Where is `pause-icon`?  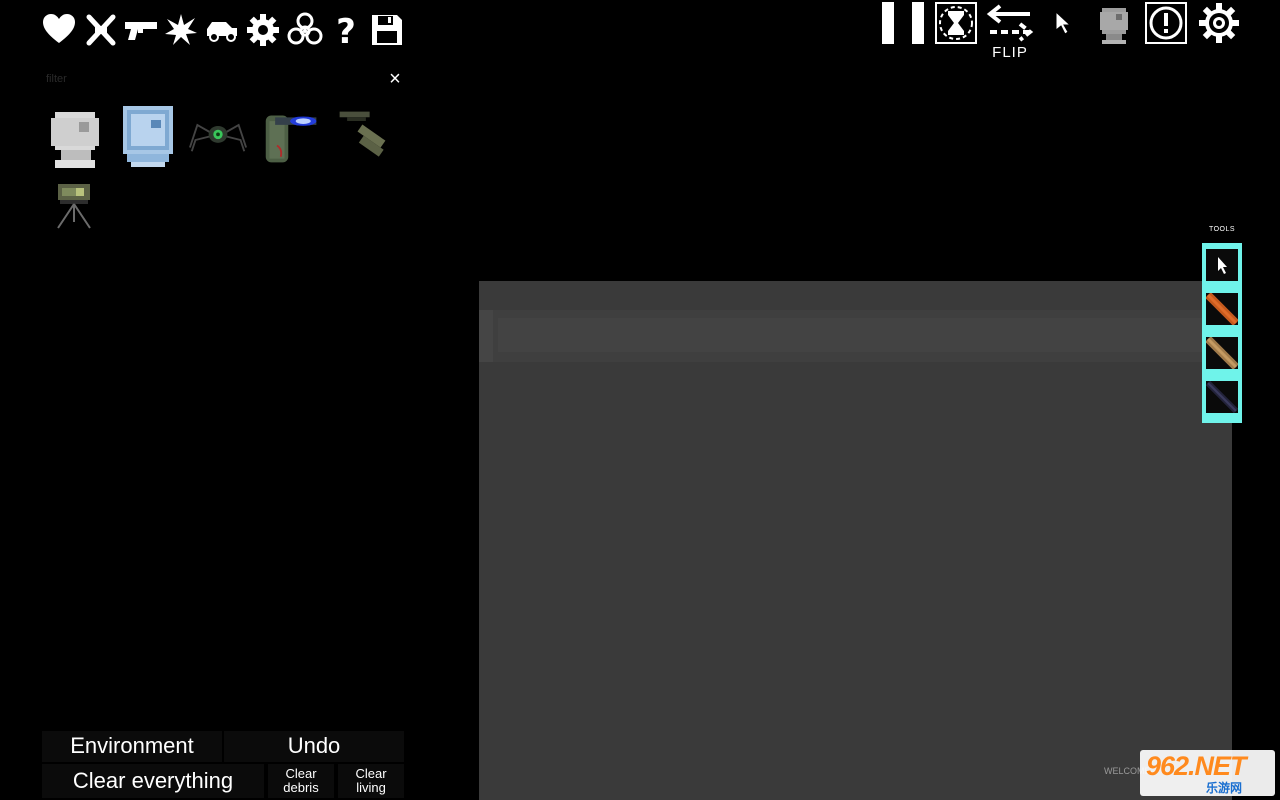
pause-icon is located at coordinates (904, 24).